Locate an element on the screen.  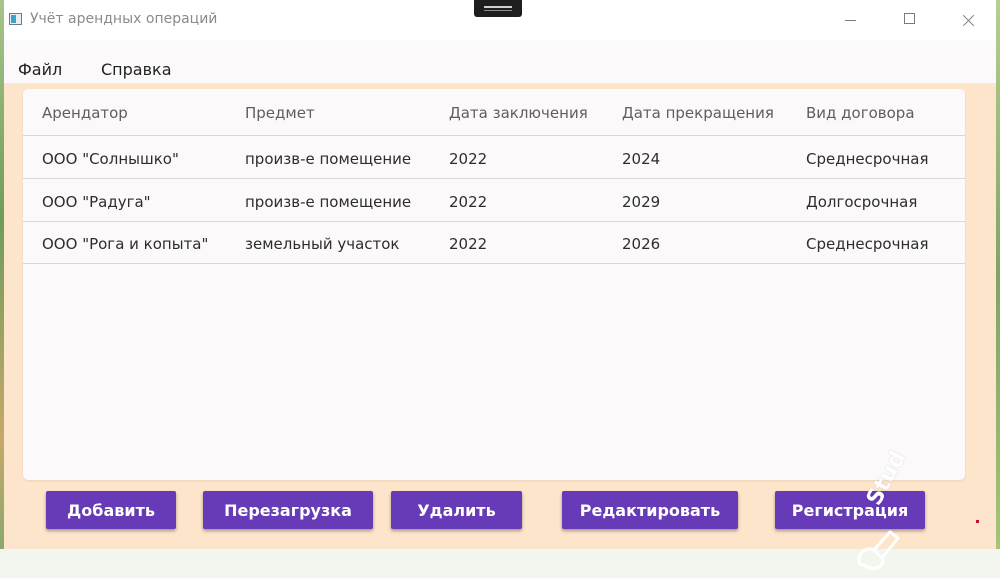
column-header-contract-type: Вид договора is located at coordinates (860, 113).